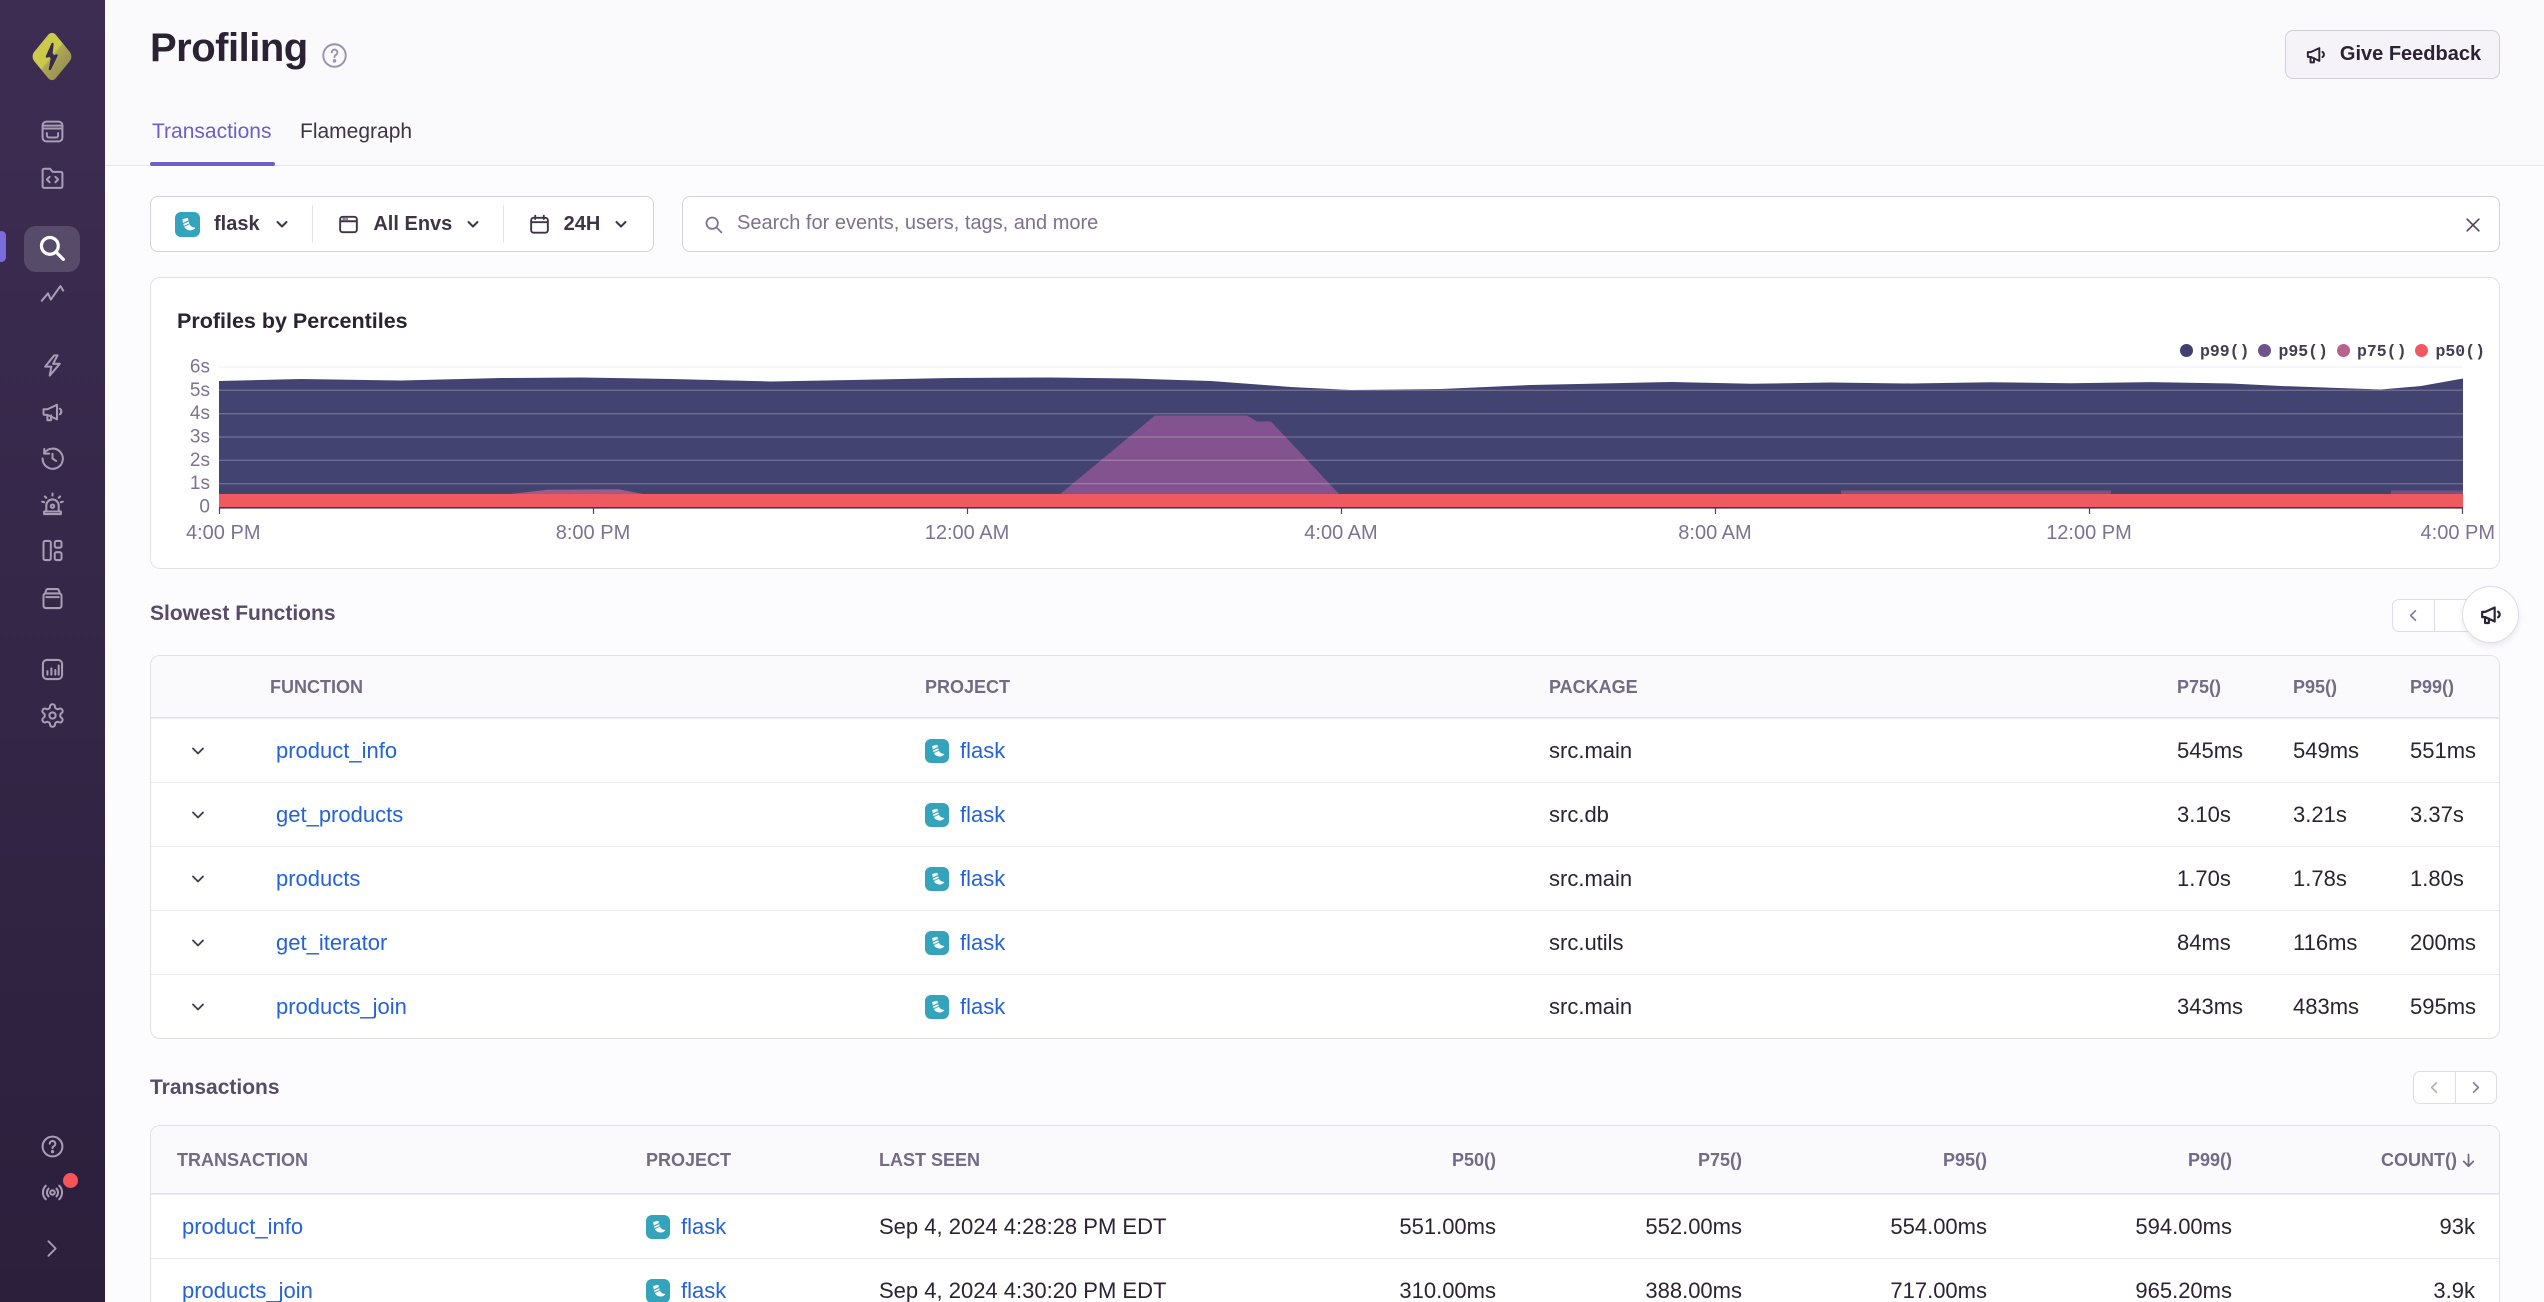  What do you see at coordinates (200, 483) in the screenshot?
I see `svg-text: 1s` at bounding box center [200, 483].